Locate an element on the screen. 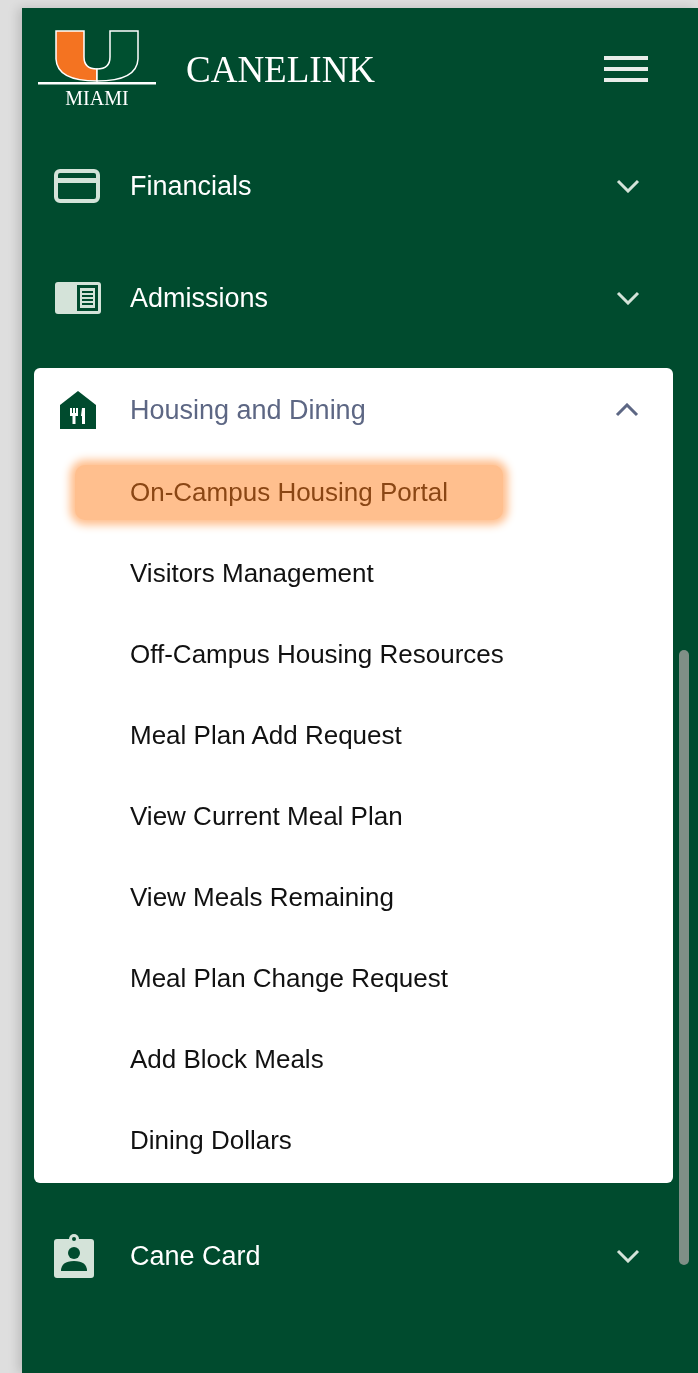 The width and height of the screenshot is (698, 1373). id-badge-icon is located at coordinates (74, 1256).